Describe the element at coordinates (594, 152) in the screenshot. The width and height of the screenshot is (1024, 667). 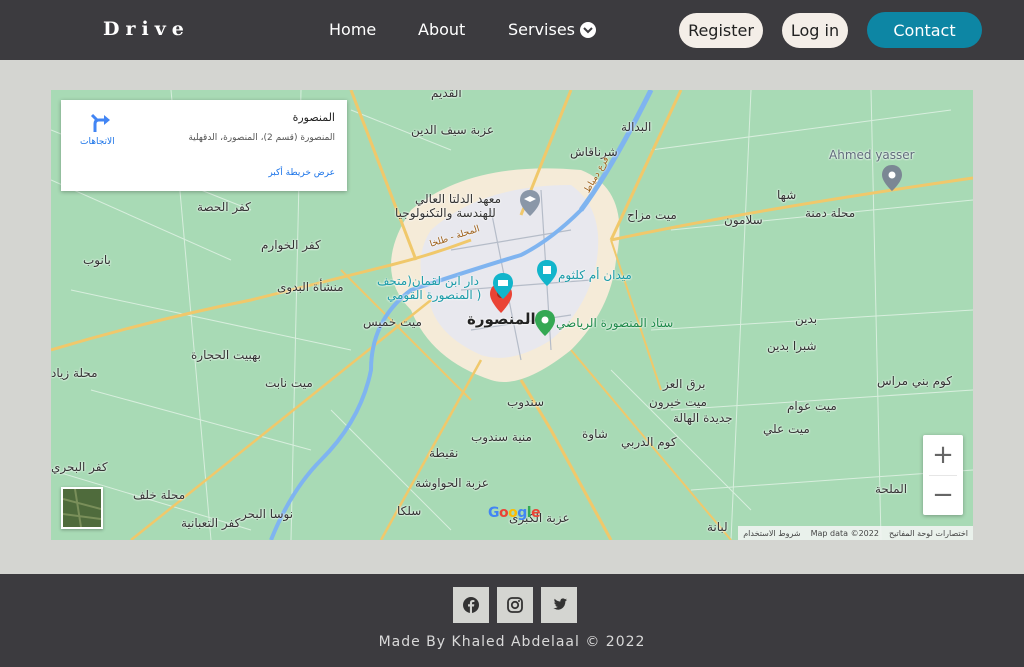
I see `map-label-shernaqash: شرناقاش` at that location.